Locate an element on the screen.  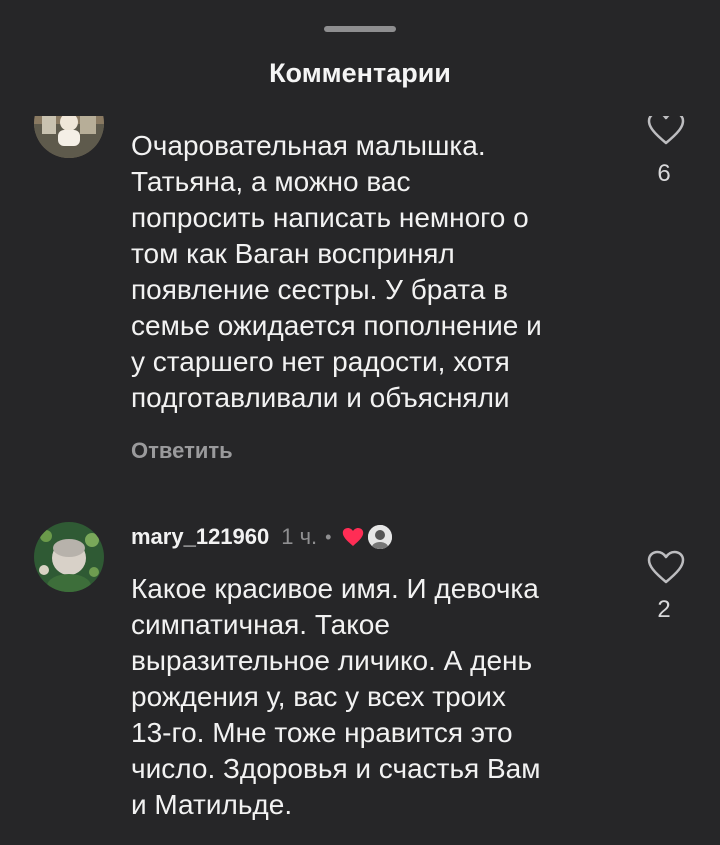
timestamp: 1 ч. is located at coordinates (299, 536).